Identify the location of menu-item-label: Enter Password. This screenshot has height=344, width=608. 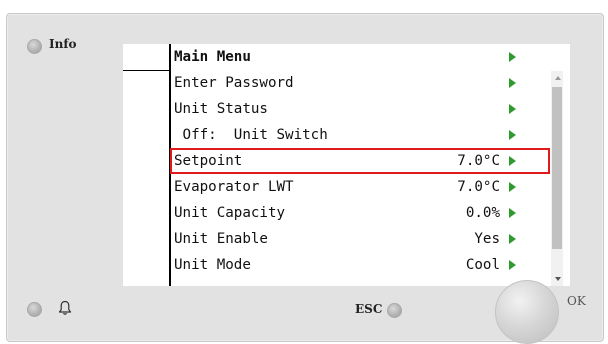
(234, 83).